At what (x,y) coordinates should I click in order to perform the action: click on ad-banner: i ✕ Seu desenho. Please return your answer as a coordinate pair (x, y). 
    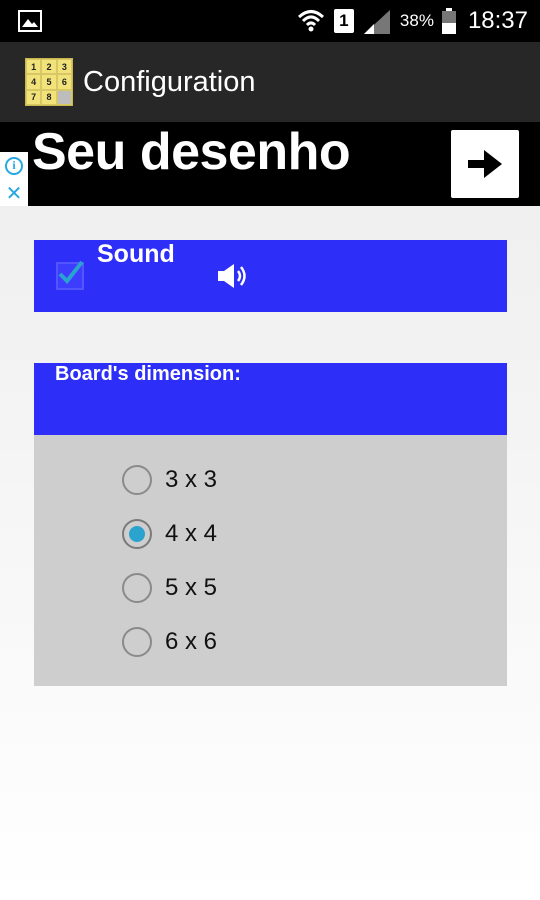
    Looking at the image, I should click on (270, 164).